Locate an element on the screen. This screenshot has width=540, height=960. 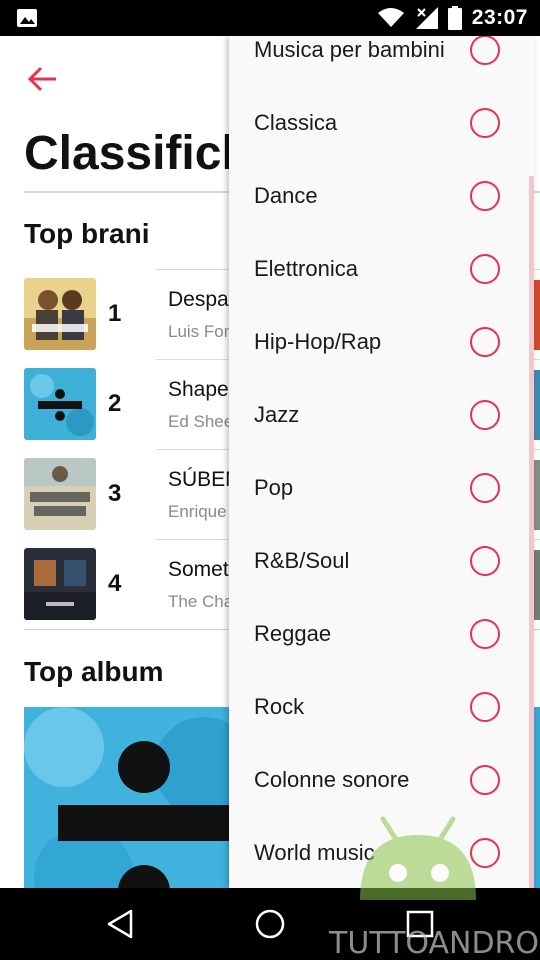
song-rank: 3 is located at coordinates (115, 493).